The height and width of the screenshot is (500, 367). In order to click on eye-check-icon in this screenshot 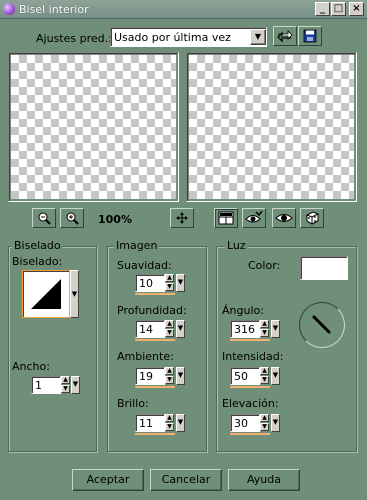, I will do `click(254, 216)`.